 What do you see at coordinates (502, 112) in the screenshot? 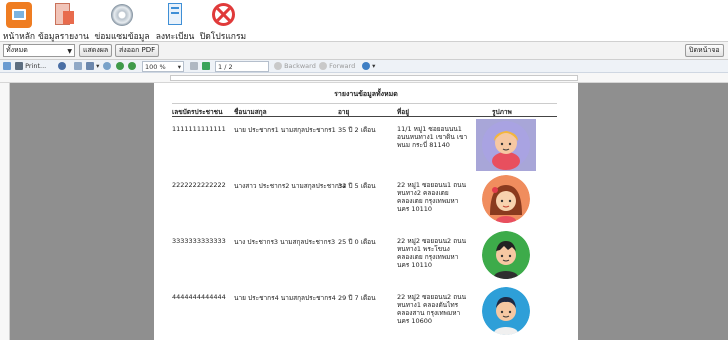
I see `header-picture: รูปภาพ` at bounding box center [502, 112].